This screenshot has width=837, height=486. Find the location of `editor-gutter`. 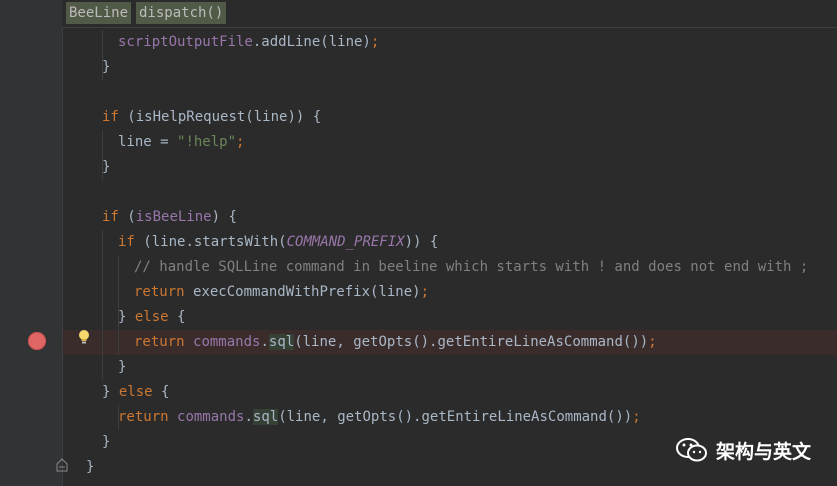

editor-gutter is located at coordinates (31, 243).